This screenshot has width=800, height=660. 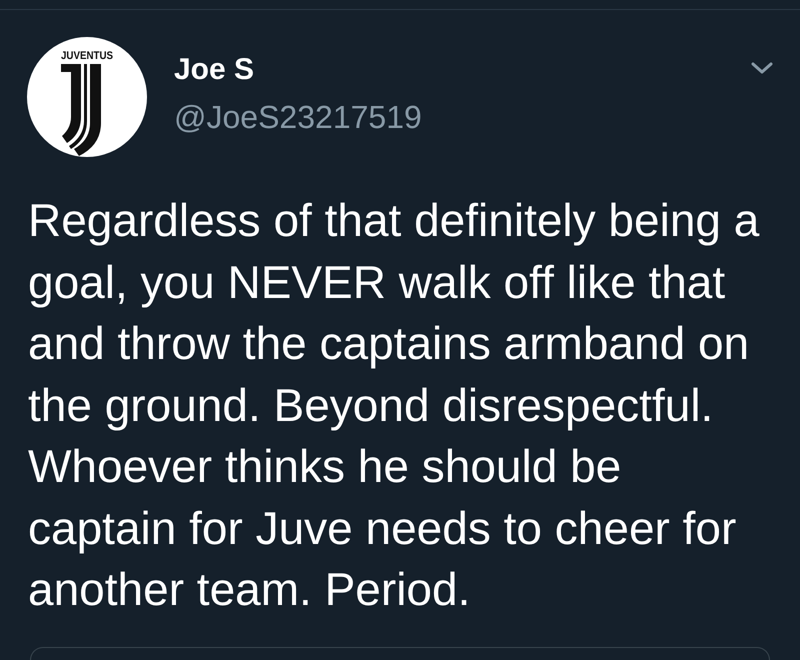 I want to click on author-handle: @JoeS23217519, so click(x=298, y=117).